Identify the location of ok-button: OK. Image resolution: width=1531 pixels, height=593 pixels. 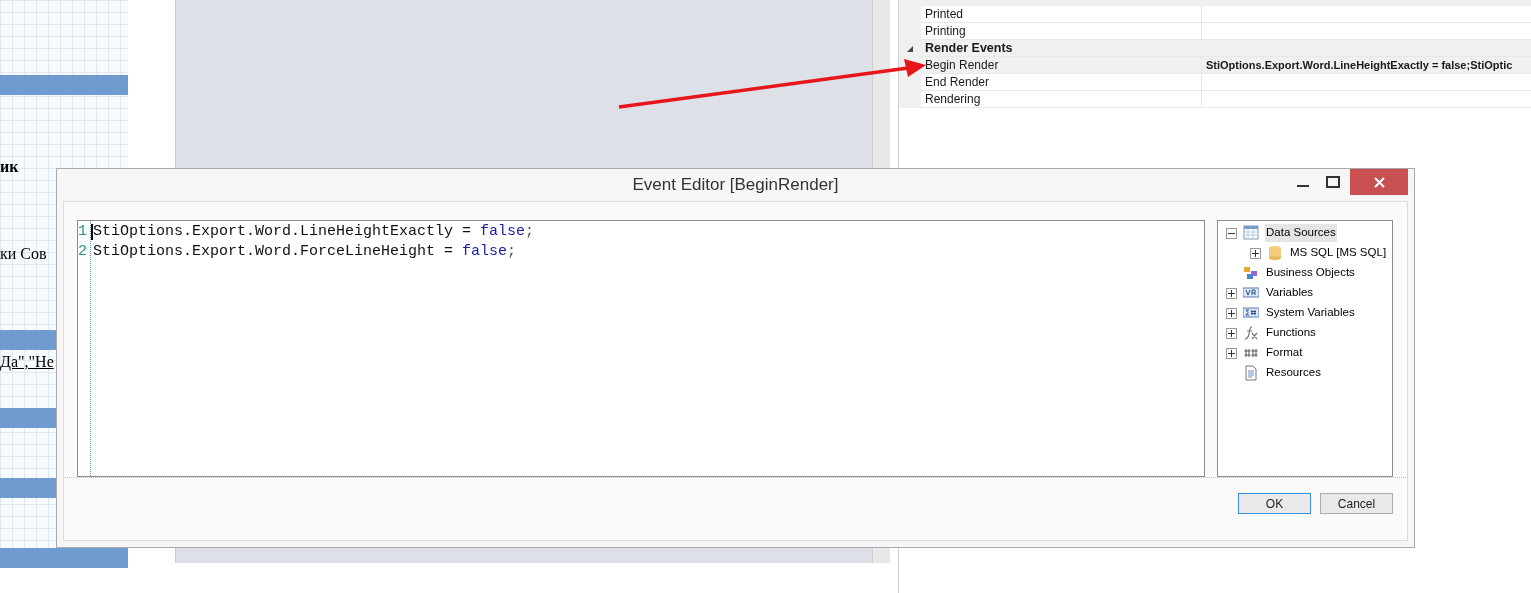
(1274, 503).